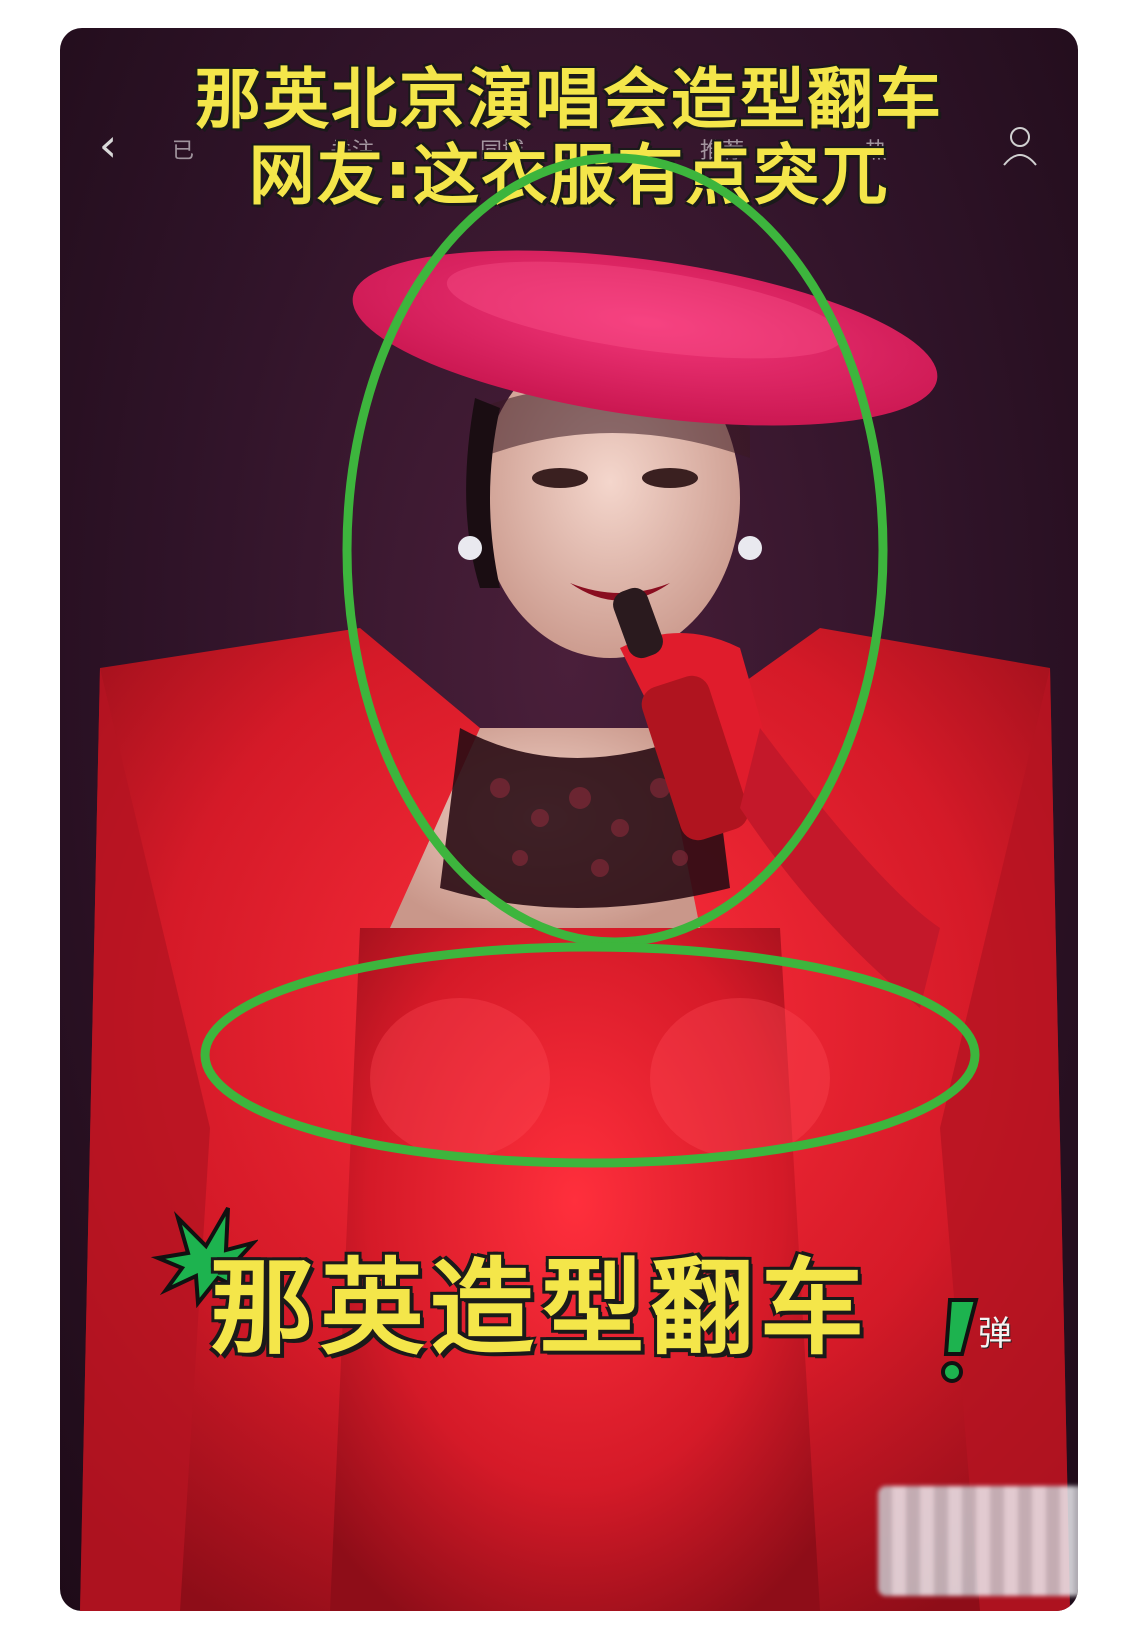 This screenshot has height=1643, width=1139. I want to click on headline-line-2: 网友:这衣服有点突兀, so click(569, 175).